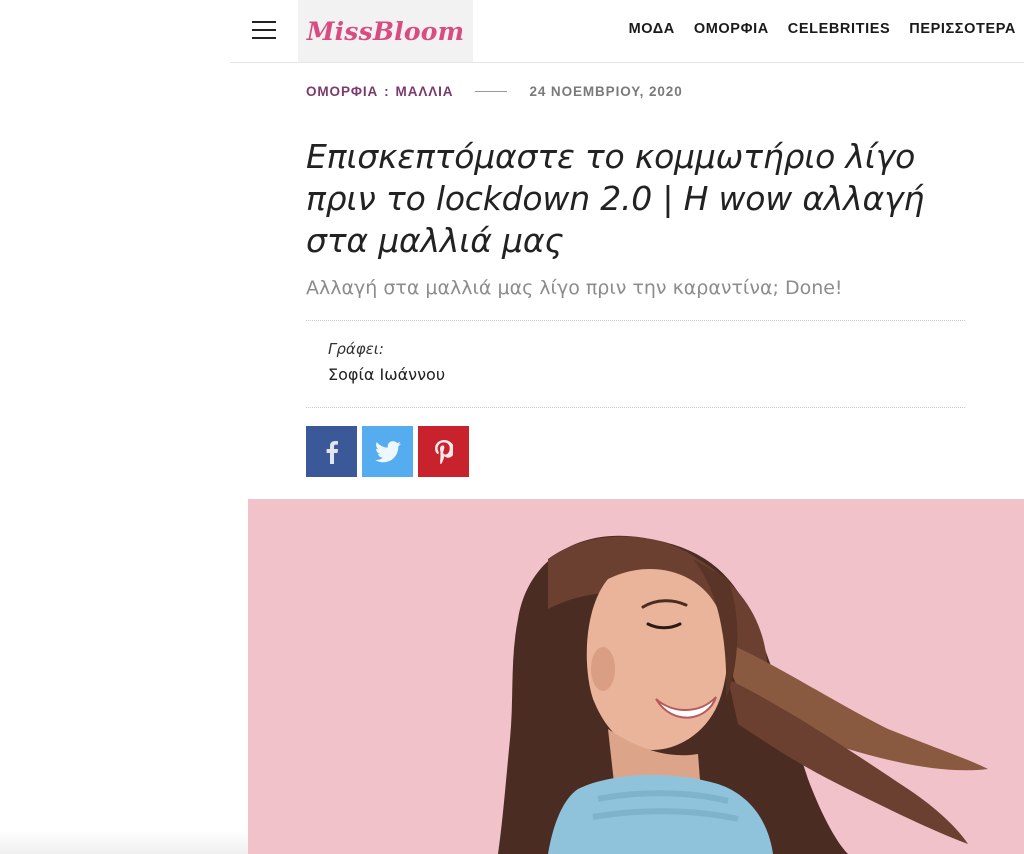 This screenshot has width=1024, height=854. I want to click on site-logo: MissBloom, so click(385, 31).